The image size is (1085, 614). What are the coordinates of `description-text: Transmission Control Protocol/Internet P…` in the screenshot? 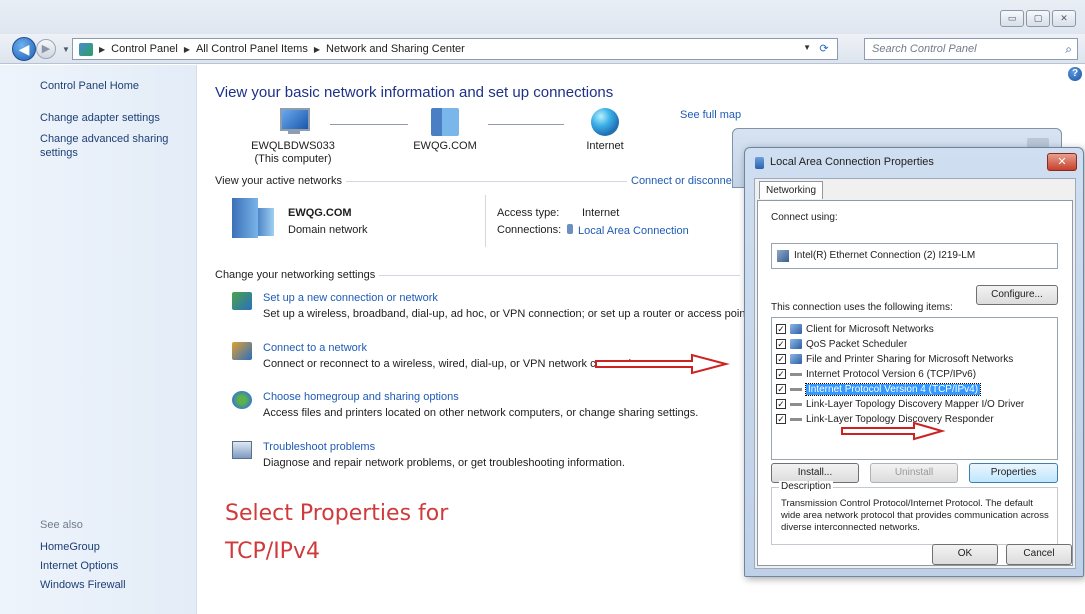 It's located at (915, 515).